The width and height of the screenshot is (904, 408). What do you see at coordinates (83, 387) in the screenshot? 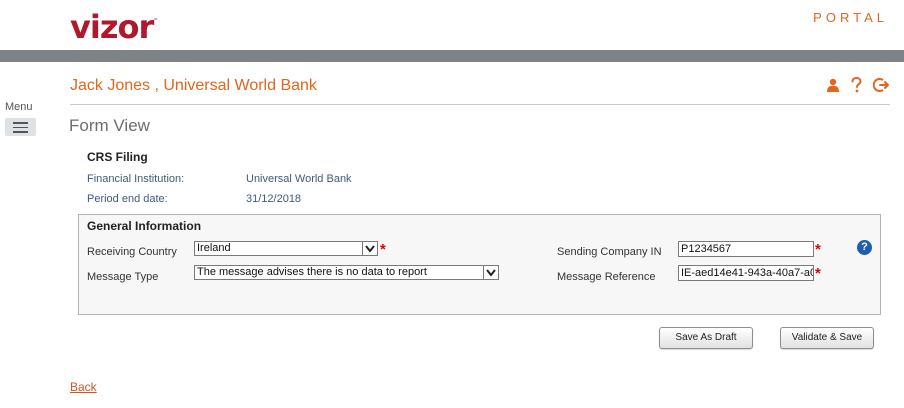
I see `back-link: Back` at bounding box center [83, 387].